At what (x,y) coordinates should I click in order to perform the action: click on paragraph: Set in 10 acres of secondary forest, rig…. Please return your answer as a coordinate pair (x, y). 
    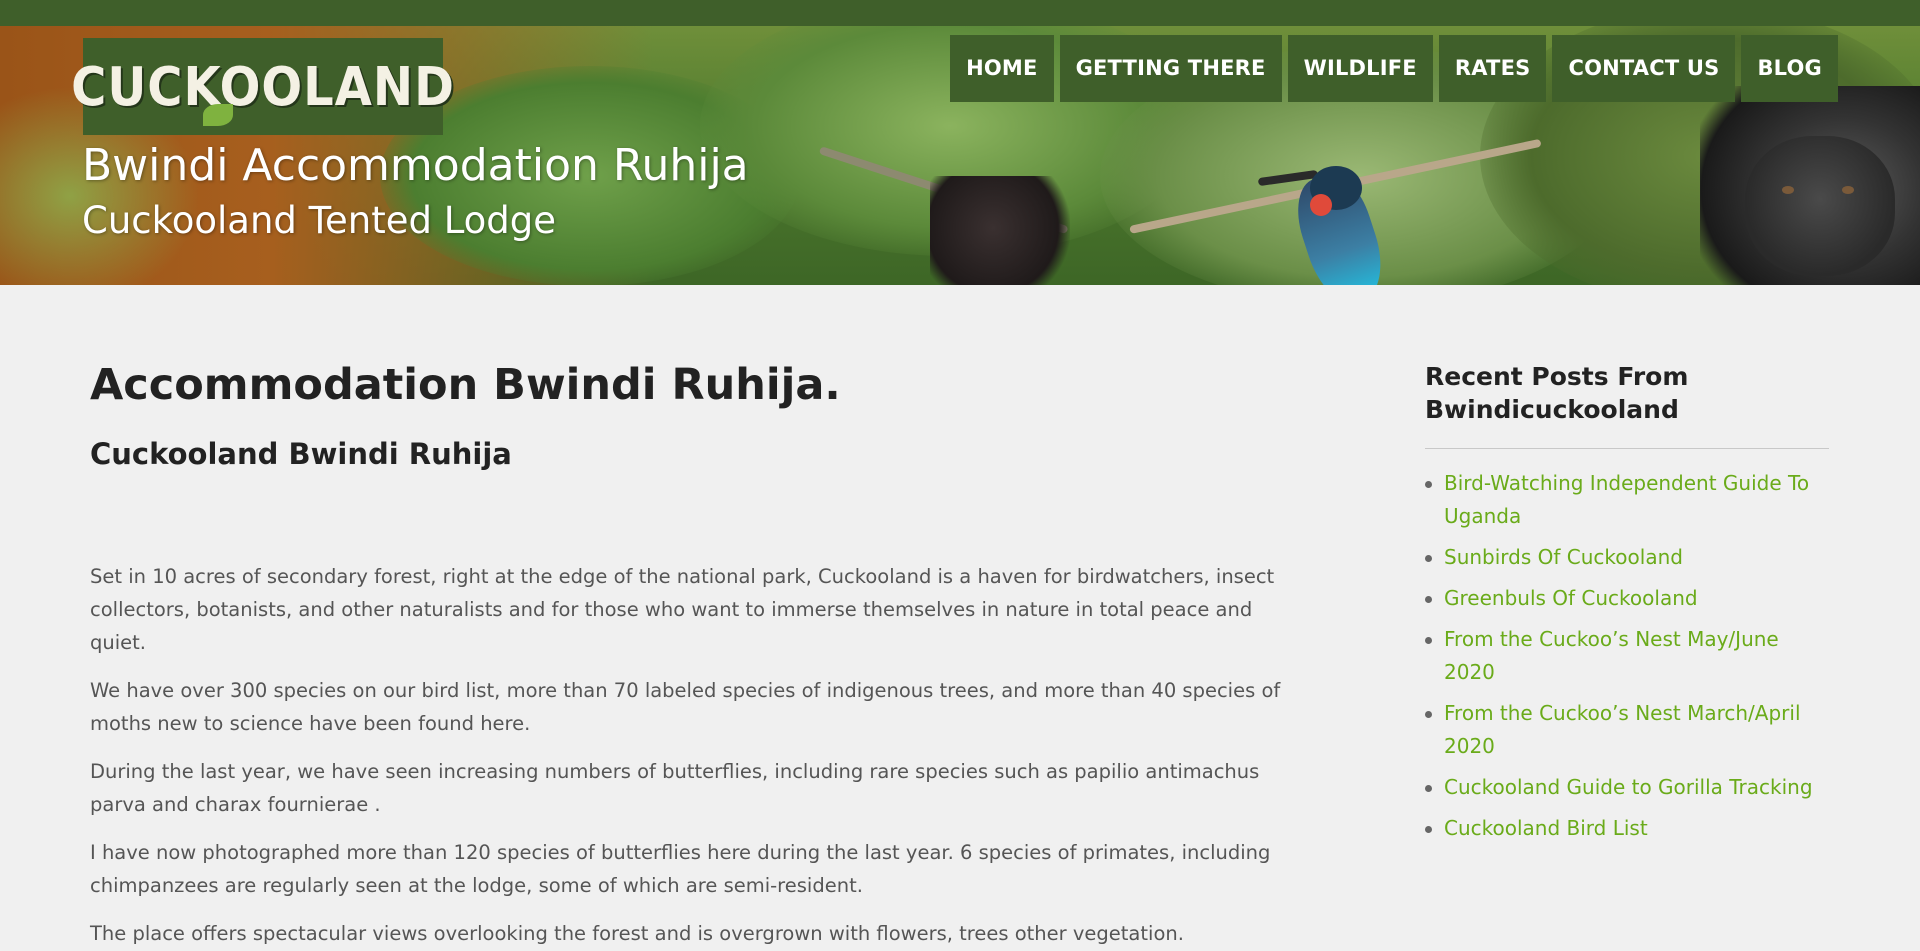
    Looking at the image, I should click on (682, 610).